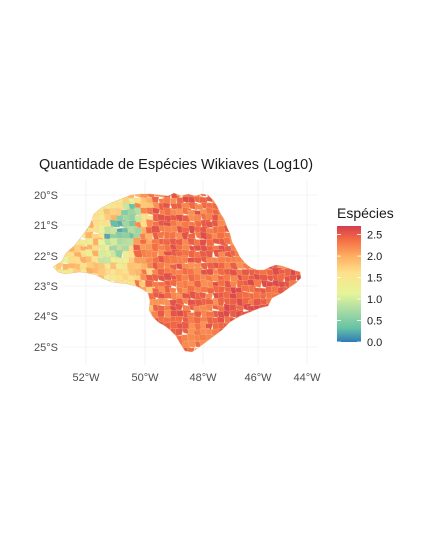  What do you see at coordinates (46, 272) in the screenshot?
I see `y-axis-ticks: 20°S 21°S 22°S 23°S 24°S 25°S` at bounding box center [46, 272].